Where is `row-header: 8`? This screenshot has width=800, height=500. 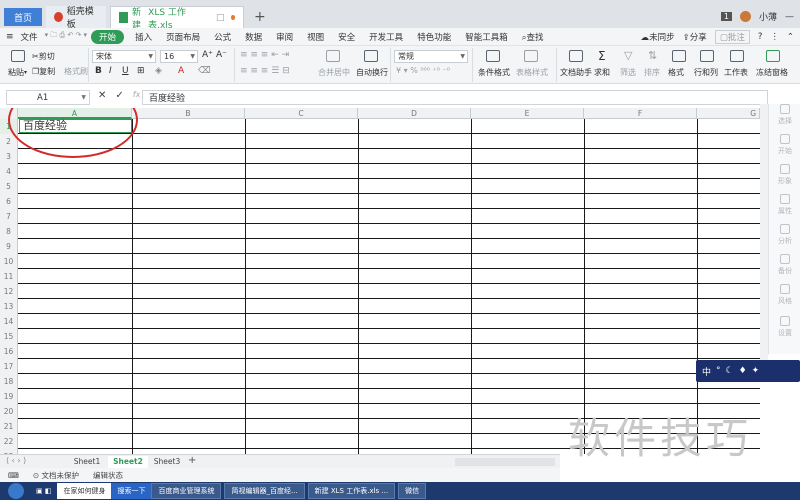 row-header: 8 is located at coordinates (9, 231).